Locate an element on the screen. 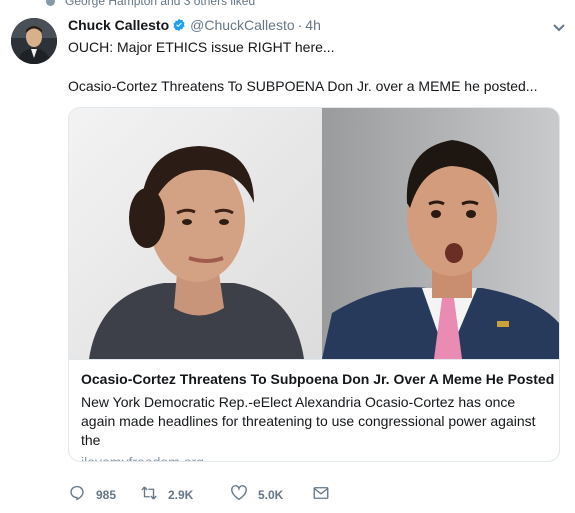 The width and height of the screenshot is (575, 513). tweet-timestamp: 4h is located at coordinates (313, 25).